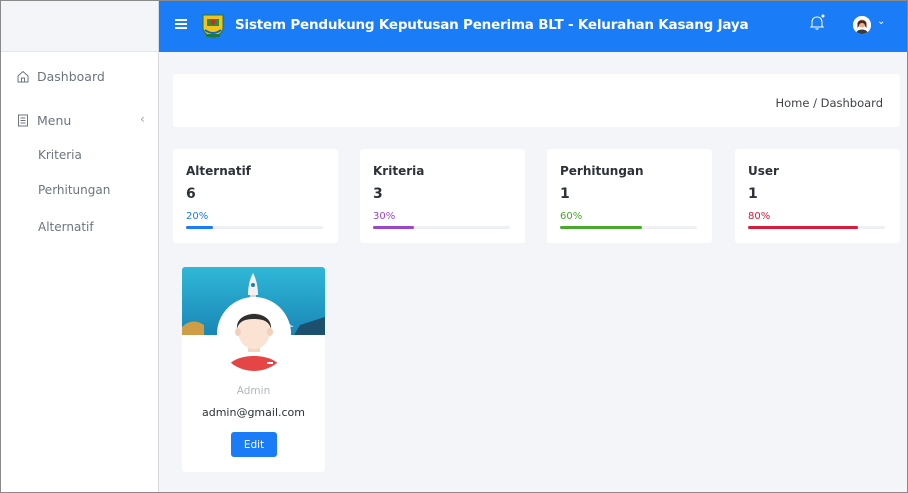 This screenshot has width=908, height=493. Describe the element at coordinates (191, 194) in the screenshot. I see `stat-value: 6` at that location.